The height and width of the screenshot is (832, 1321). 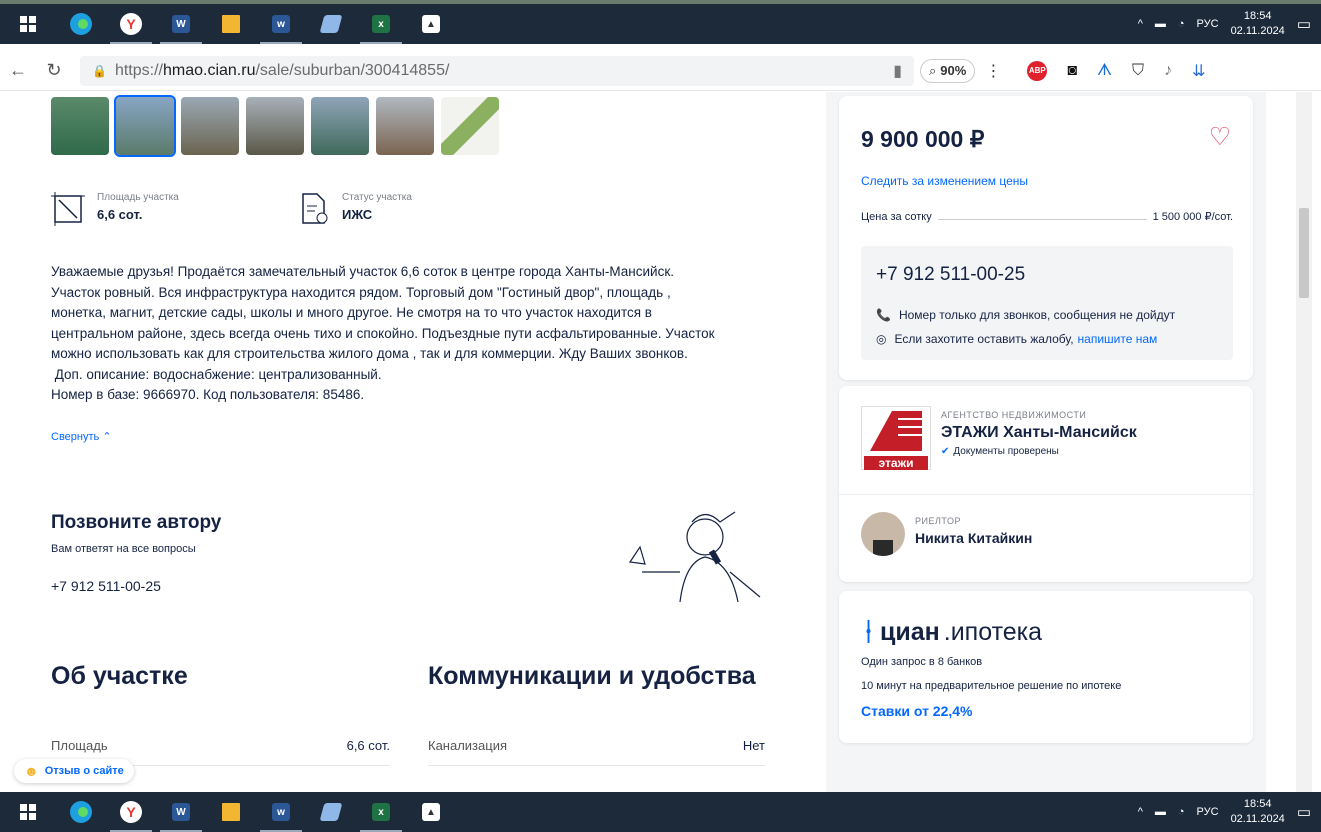 I want to click on brand-bold: циан, so click(x=910, y=632).